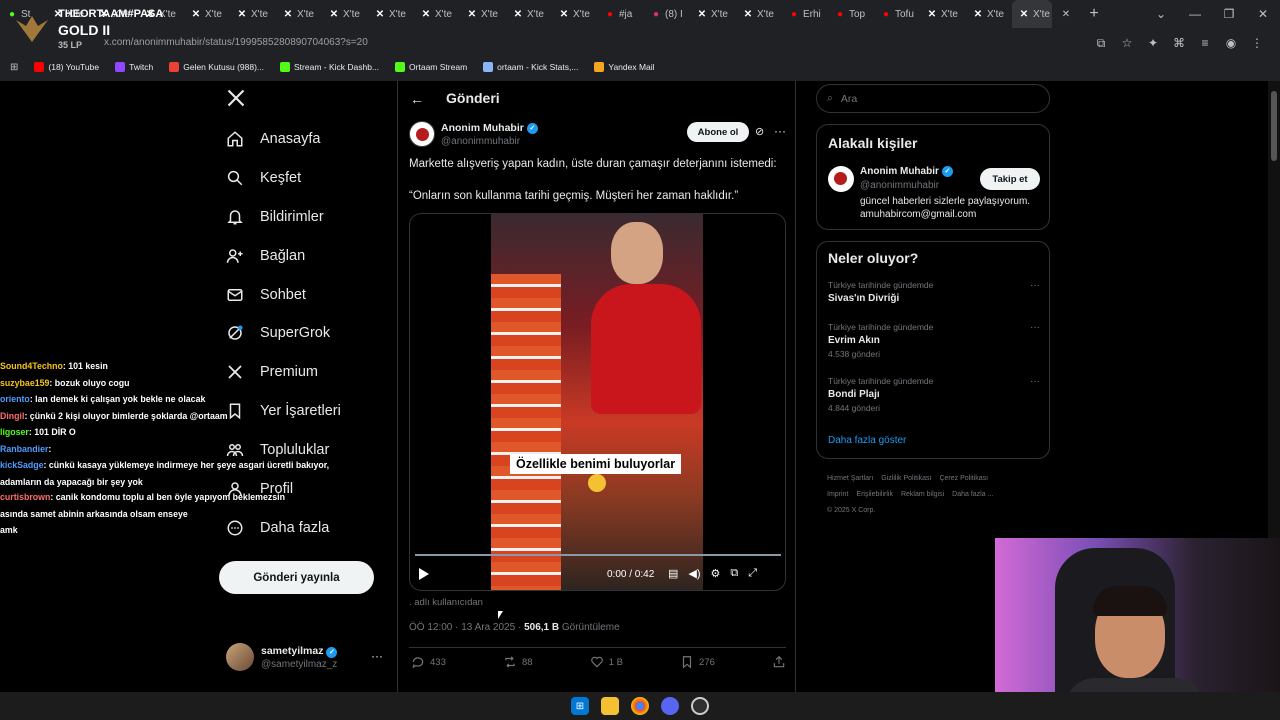 This screenshot has width=1280, height=720. I want to click on browser-tab: ● (8) I, so click(667, 14).